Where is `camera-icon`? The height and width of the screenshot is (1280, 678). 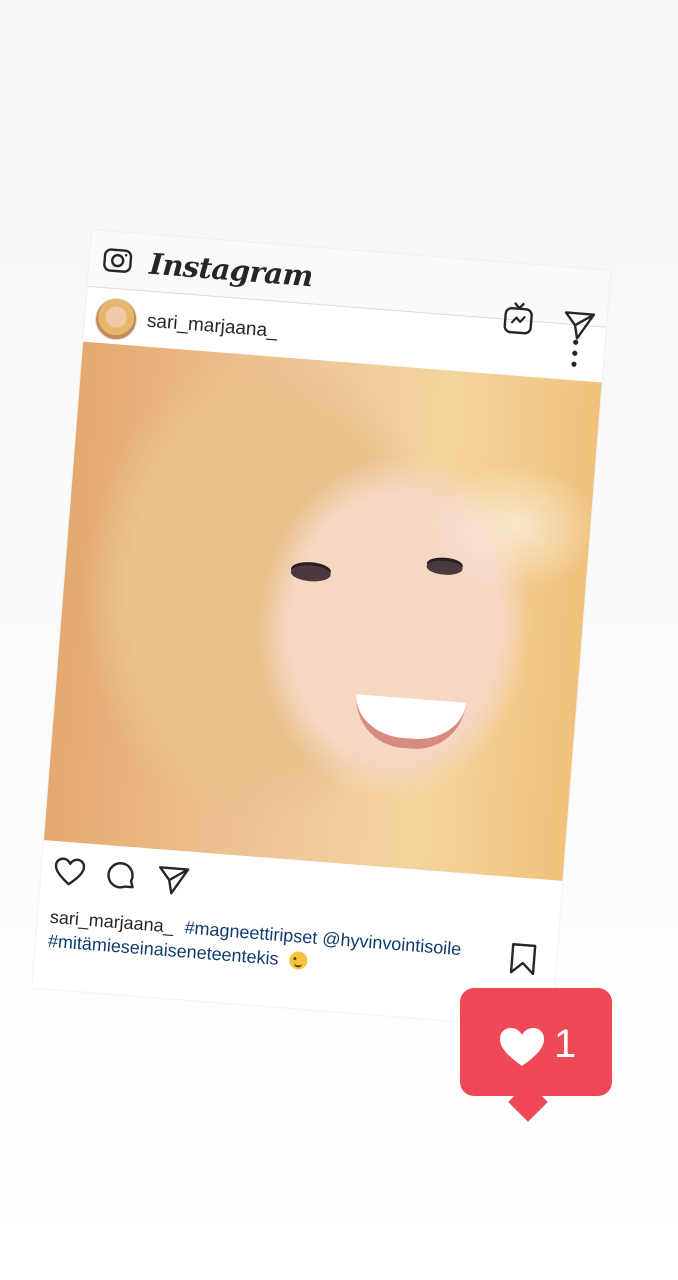
camera-icon is located at coordinates (118, 260).